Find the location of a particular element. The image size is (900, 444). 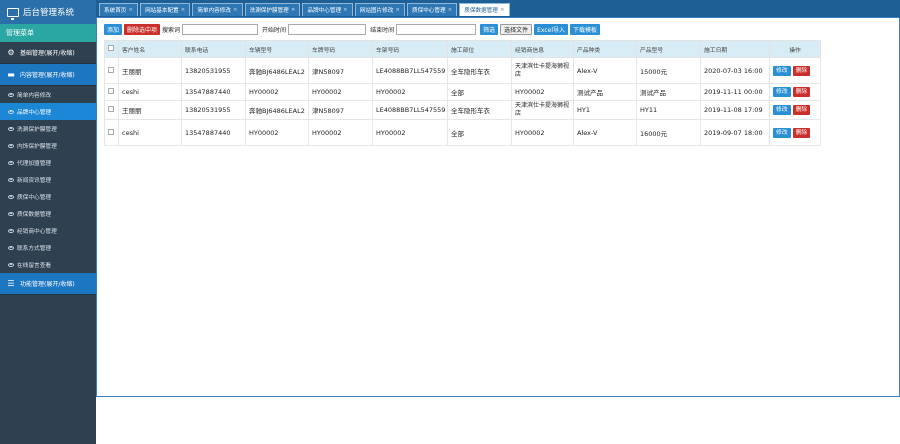

tab-warranty-center: 质保中心管理 × is located at coordinates (432, 9).